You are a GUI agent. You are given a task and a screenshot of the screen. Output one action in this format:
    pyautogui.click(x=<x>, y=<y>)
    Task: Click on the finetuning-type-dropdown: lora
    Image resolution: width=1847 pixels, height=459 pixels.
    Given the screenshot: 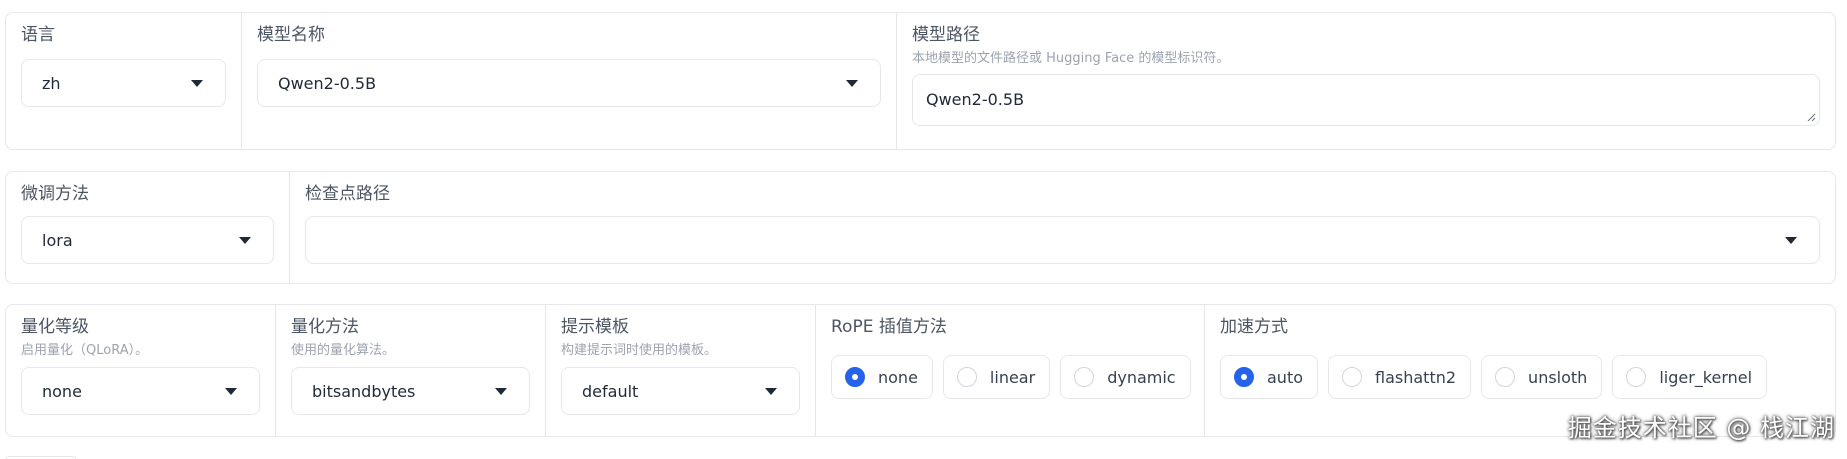 What is the action you would take?
    pyautogui.click(x=147, y=240)
    